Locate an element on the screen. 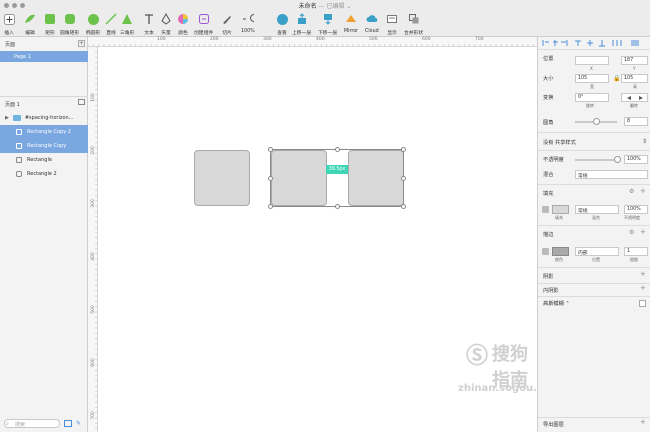 The width and height of the screenshot is (650, 432). blur-checkbox is located at coordinates (642, 303).